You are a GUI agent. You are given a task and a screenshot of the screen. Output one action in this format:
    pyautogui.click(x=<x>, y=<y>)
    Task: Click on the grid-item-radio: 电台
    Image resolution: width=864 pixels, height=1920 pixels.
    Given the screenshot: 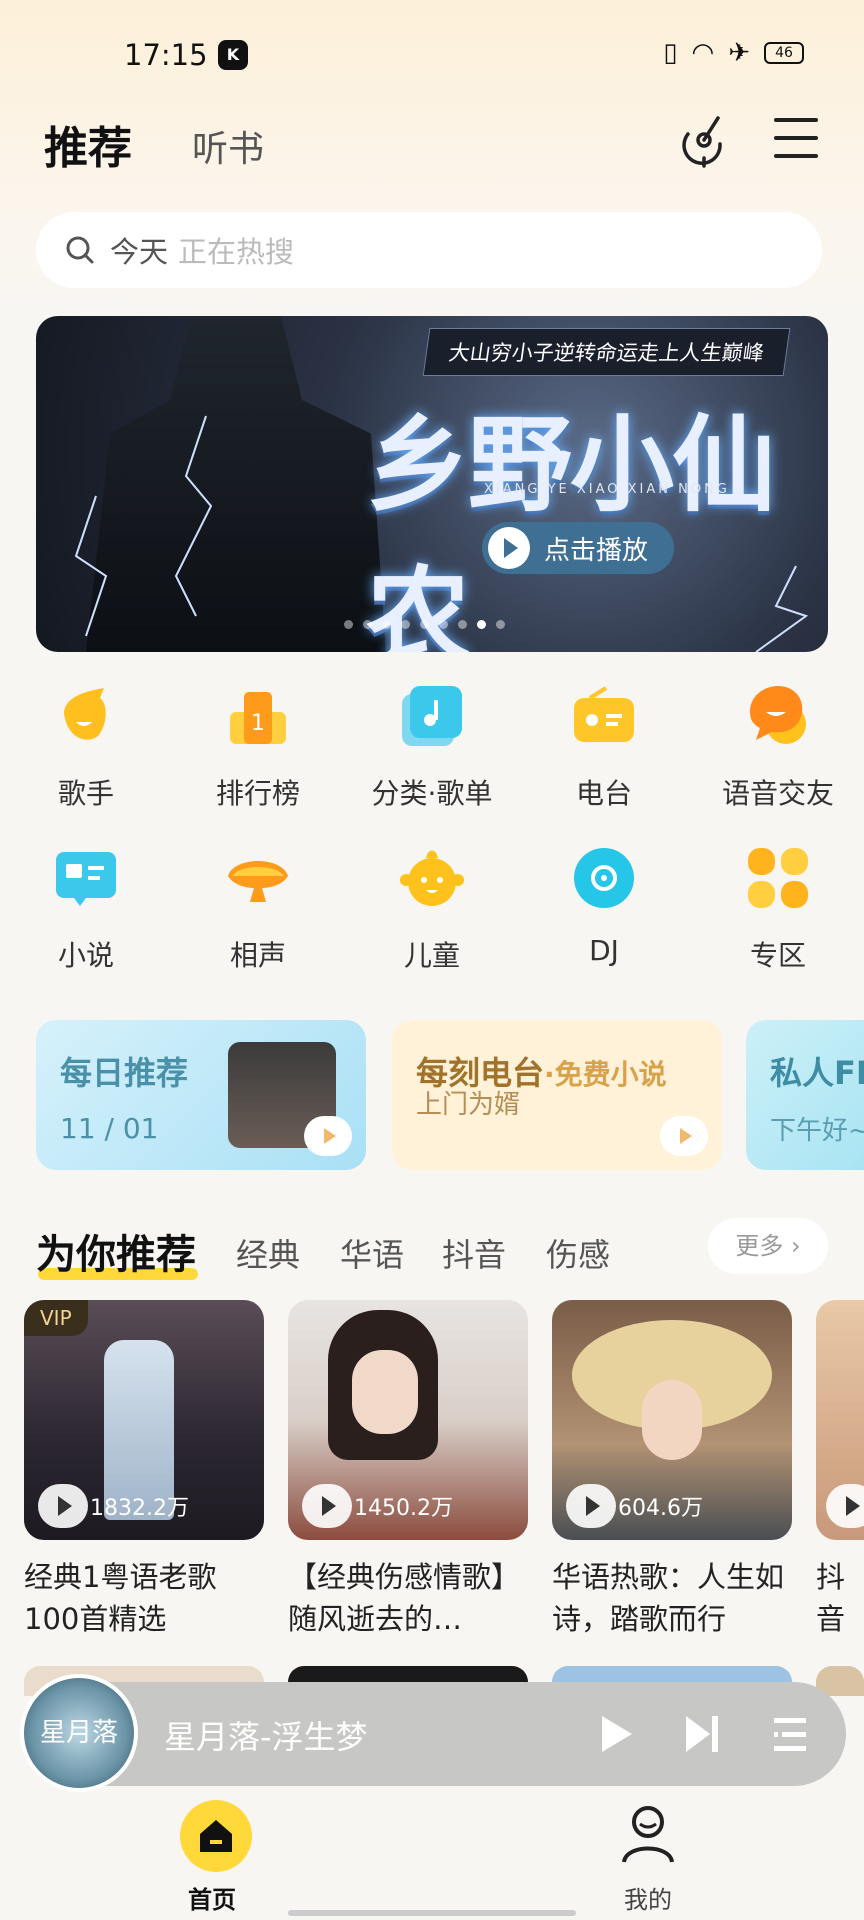 What is the action you would take?
    pyautogui.click(x=604, y=748)
    